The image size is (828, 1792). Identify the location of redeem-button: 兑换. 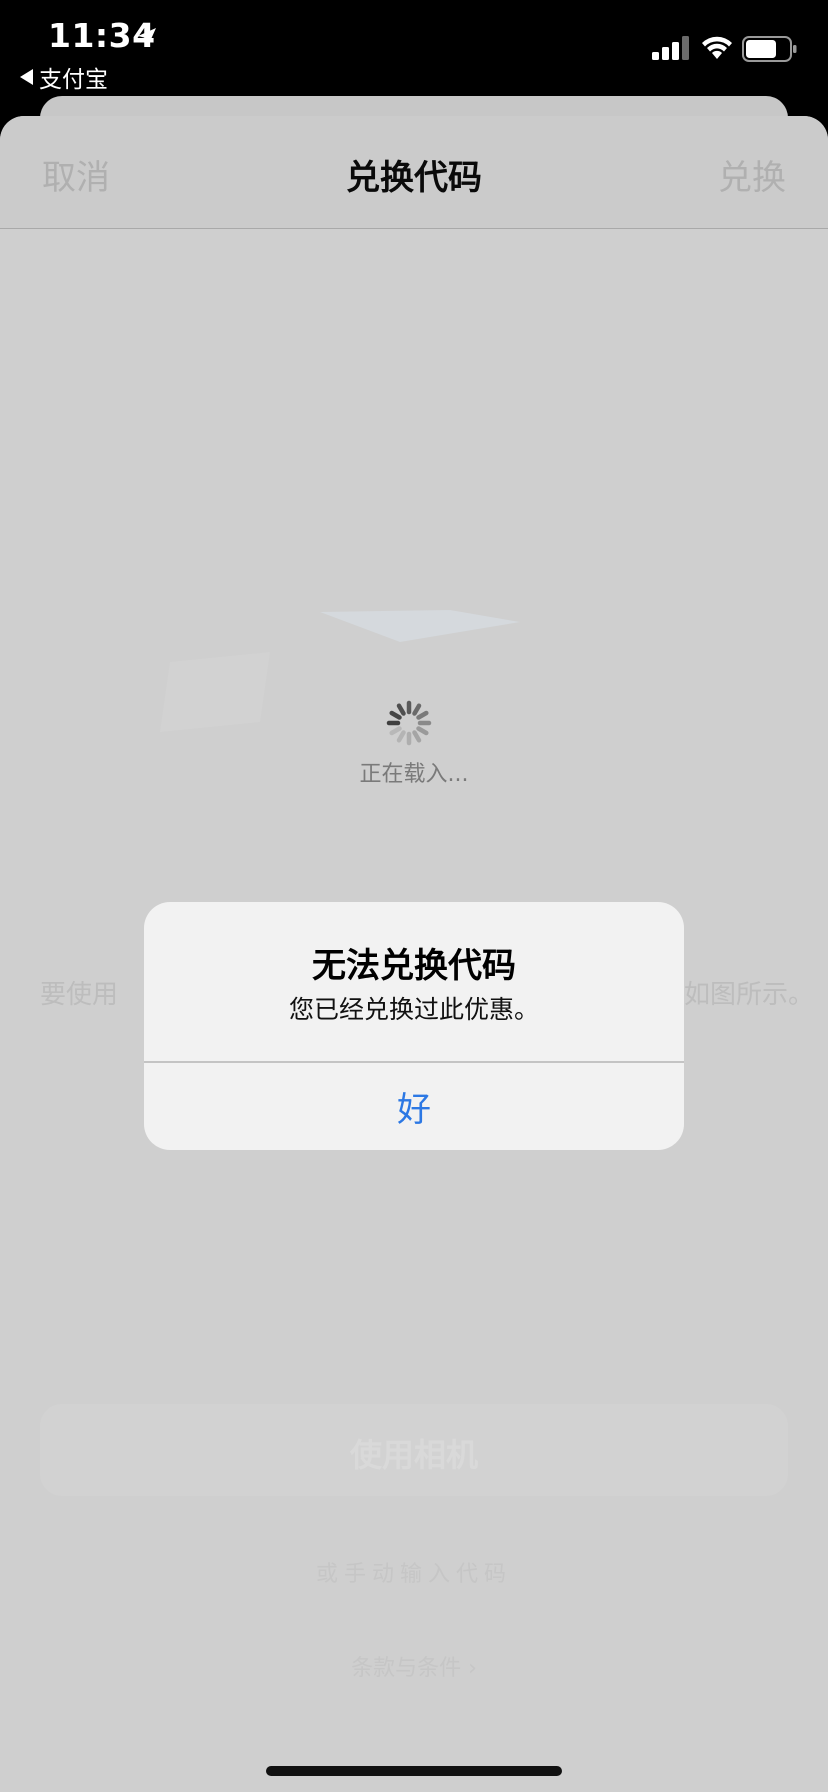
(752, 174).